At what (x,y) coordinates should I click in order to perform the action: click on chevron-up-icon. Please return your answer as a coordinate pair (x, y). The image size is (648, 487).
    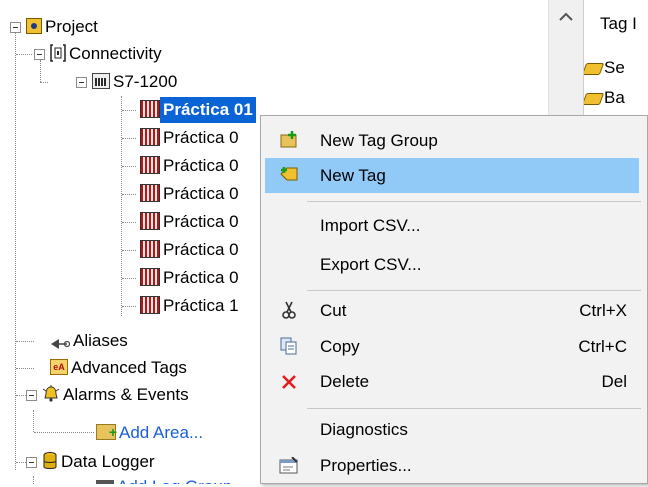
    Looking at the image, I should click on (566, 16).